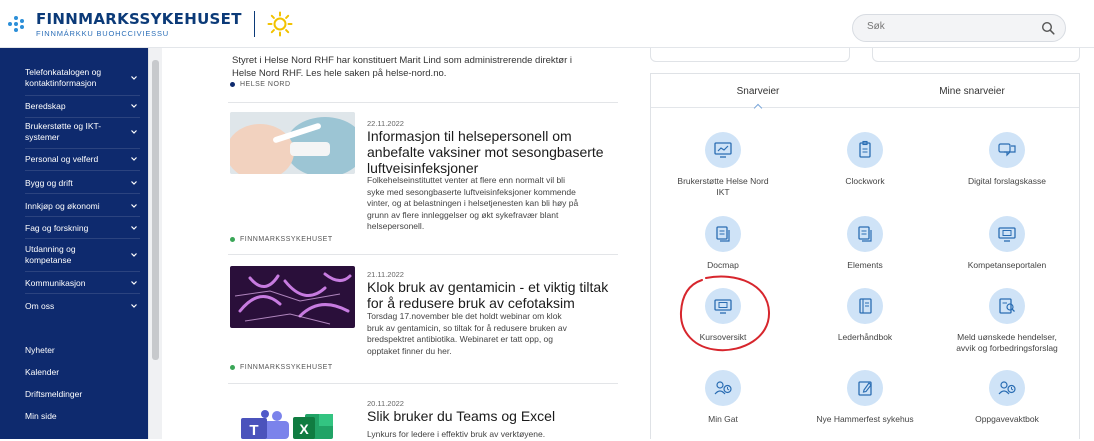 This screenshot has width=1094, height=441. Describe the element at coordinates (1048, 28) in the screenshot. I see `search-icon` at that location.